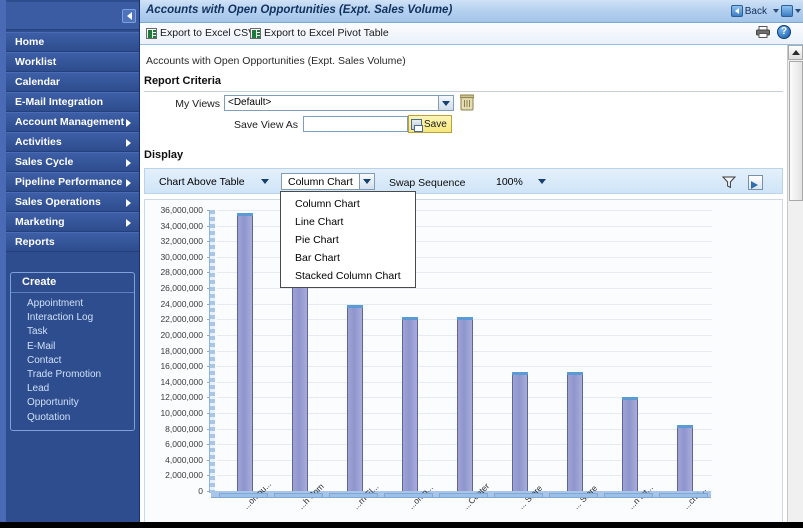  I want to click on trash-icon, so click(467, 102).